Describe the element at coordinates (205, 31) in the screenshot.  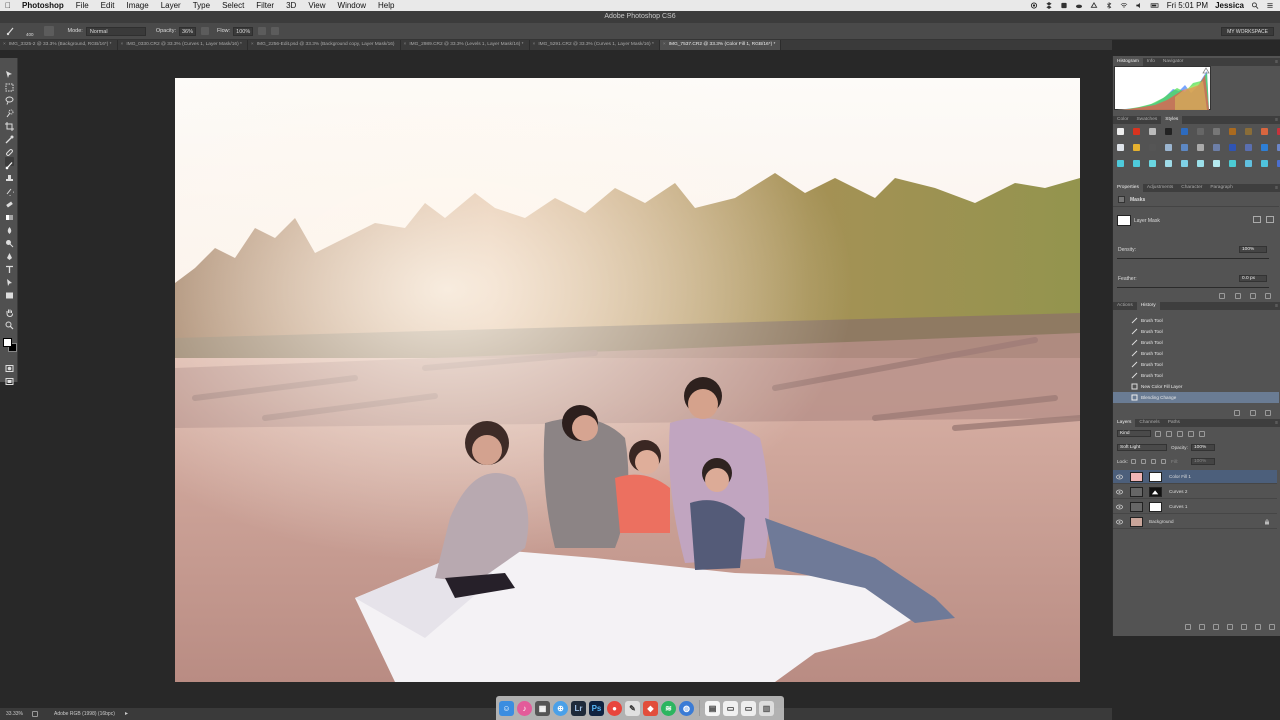
I see `pressure-opacity-icon` at that location.